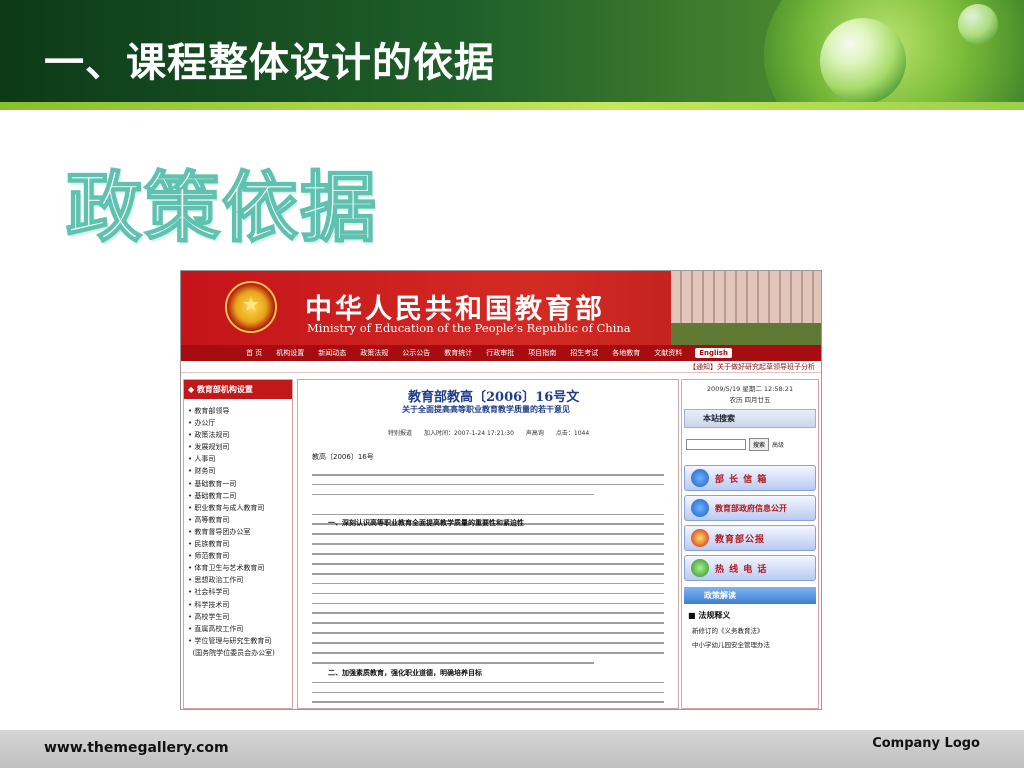 The height and width of the screenshot is (768, 1024). I want to click on law-explanation-title: ■ 法规释义, so click(709, 615).